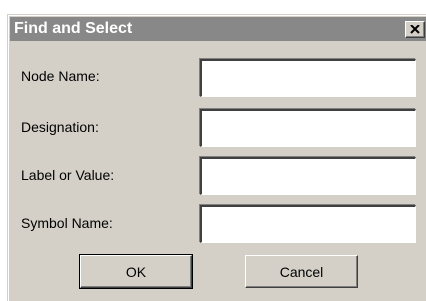 The height and width of the screenshot is (301, 426). Describe the element at coordinates (60, 76) in the screenshot. I see `node-name-label: Node Name:` at that location.